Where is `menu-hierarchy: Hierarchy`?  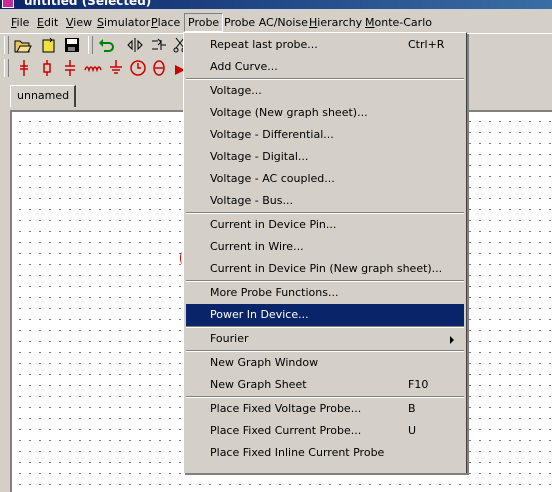 menu-hierarchy: Hierarchy is located at coordinates (335, 22).